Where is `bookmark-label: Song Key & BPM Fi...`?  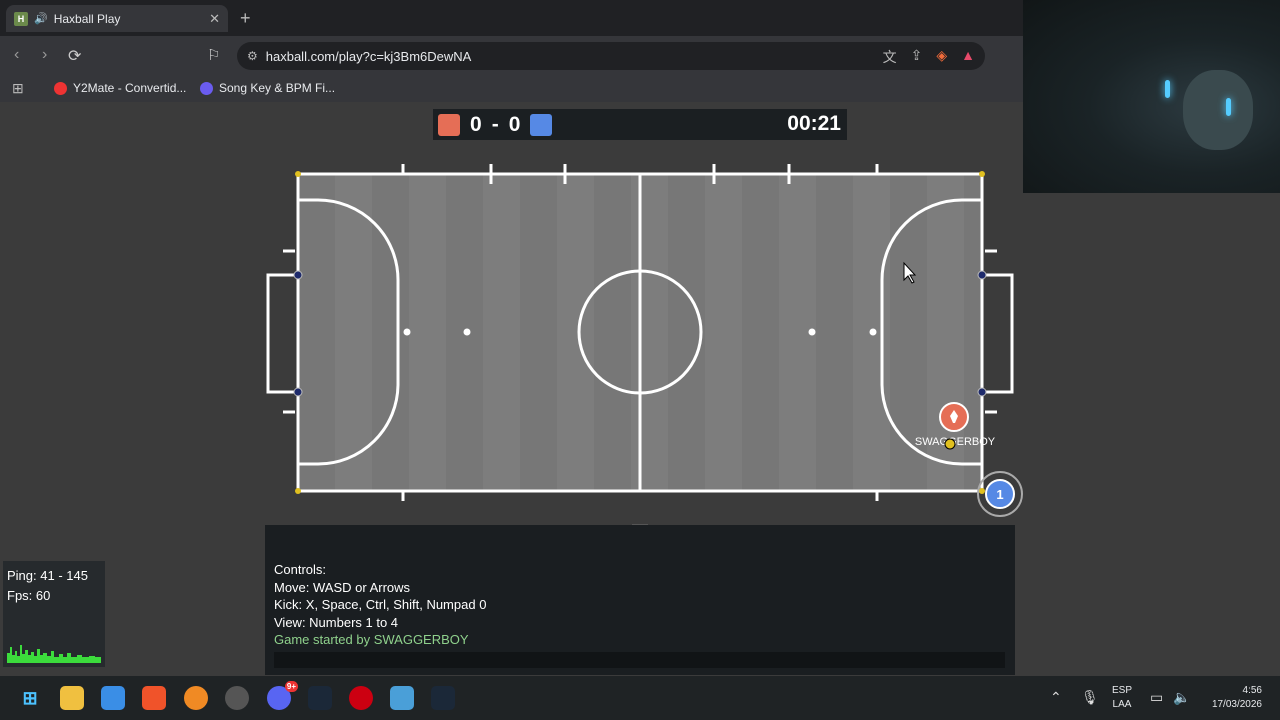
bookmark-label: Song Key & BPM Fi... is located at coordinates (277, 88).